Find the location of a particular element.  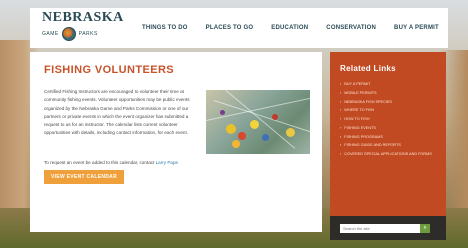

search-icon: ⌕ is located at coordinates (425, 228).